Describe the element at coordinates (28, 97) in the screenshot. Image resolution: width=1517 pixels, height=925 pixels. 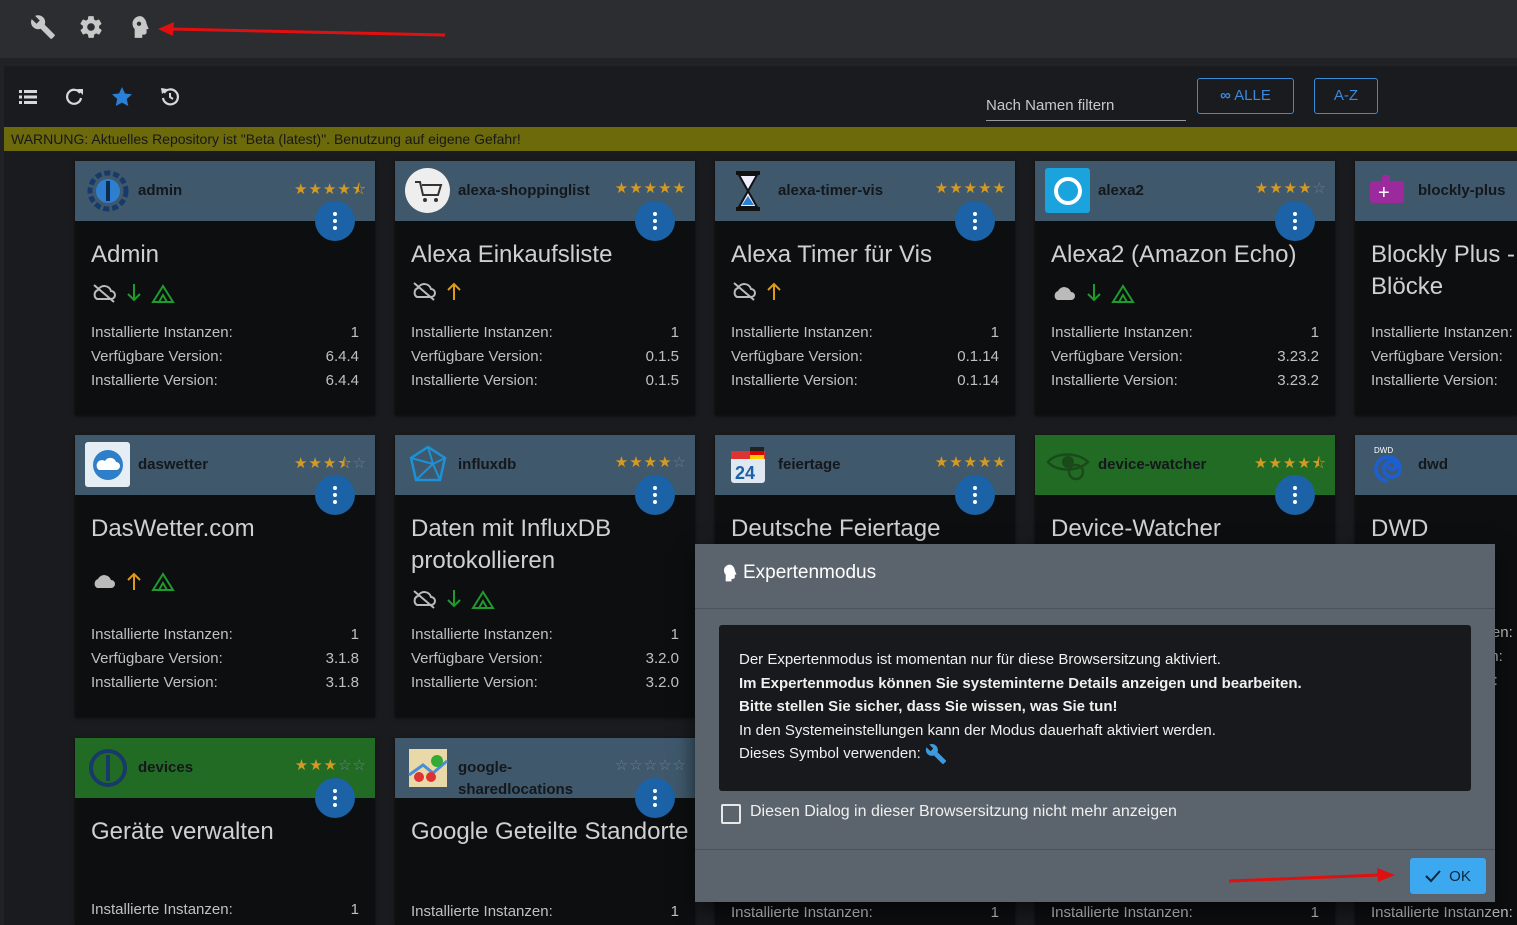
I see `list-view-icon` at that location.